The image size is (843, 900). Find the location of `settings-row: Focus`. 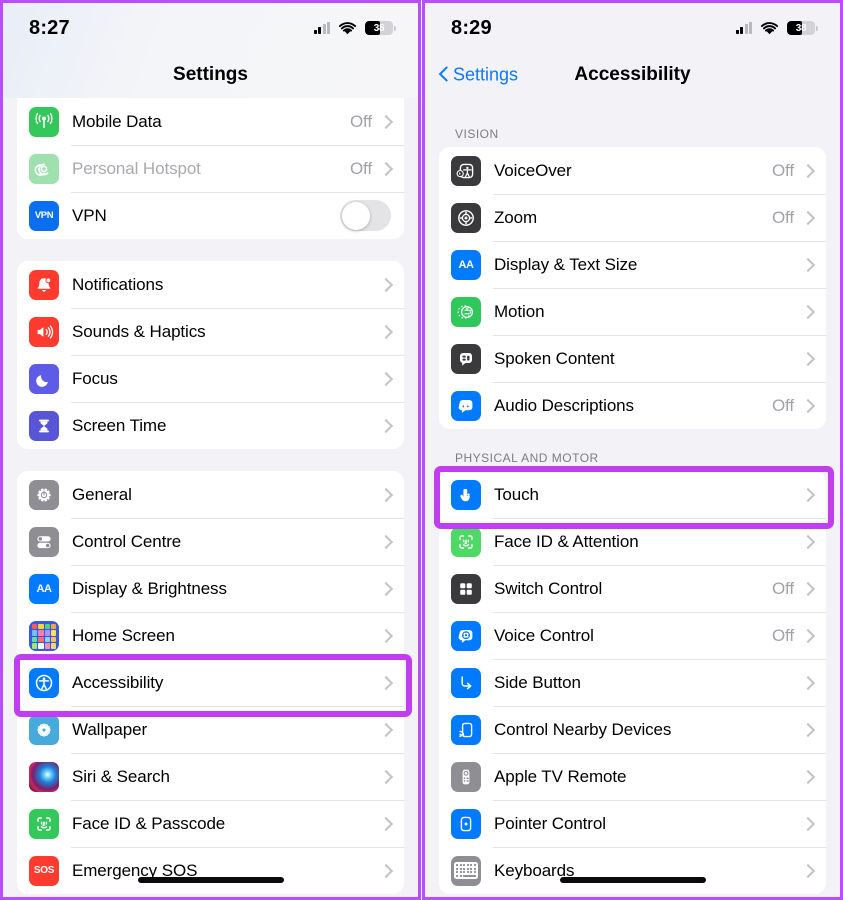

settings-row: Focus is located at coordinates (210, 378).